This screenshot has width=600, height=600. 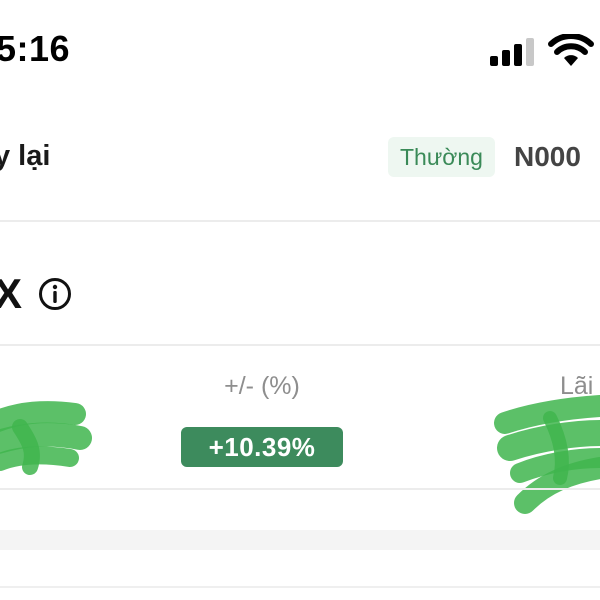 I want to click on account-code: N000, so click(x=547, y=157).